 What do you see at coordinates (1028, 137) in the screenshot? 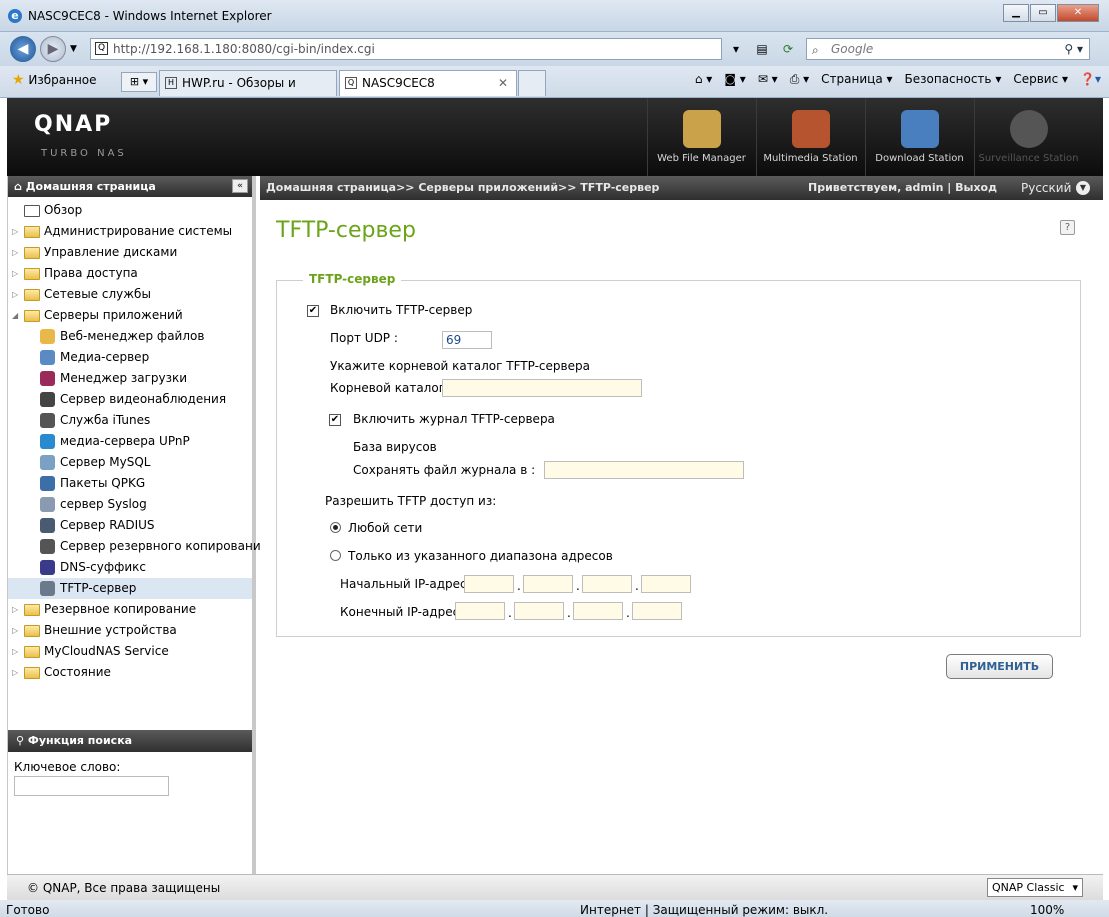
I see `station-surveillance: Surveillance Station` at bounding box center [1028, 137].